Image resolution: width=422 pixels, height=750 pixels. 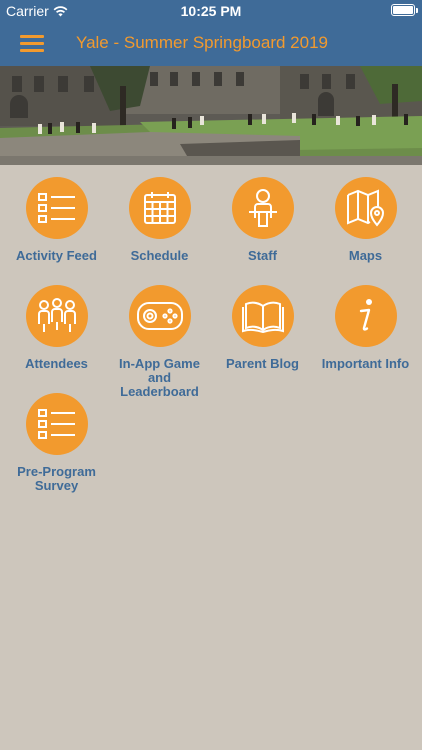 What do you see at coordinates (262, 255) in the screenshot?
I see `tile-label: Staff` at bounding box center [262, 255].